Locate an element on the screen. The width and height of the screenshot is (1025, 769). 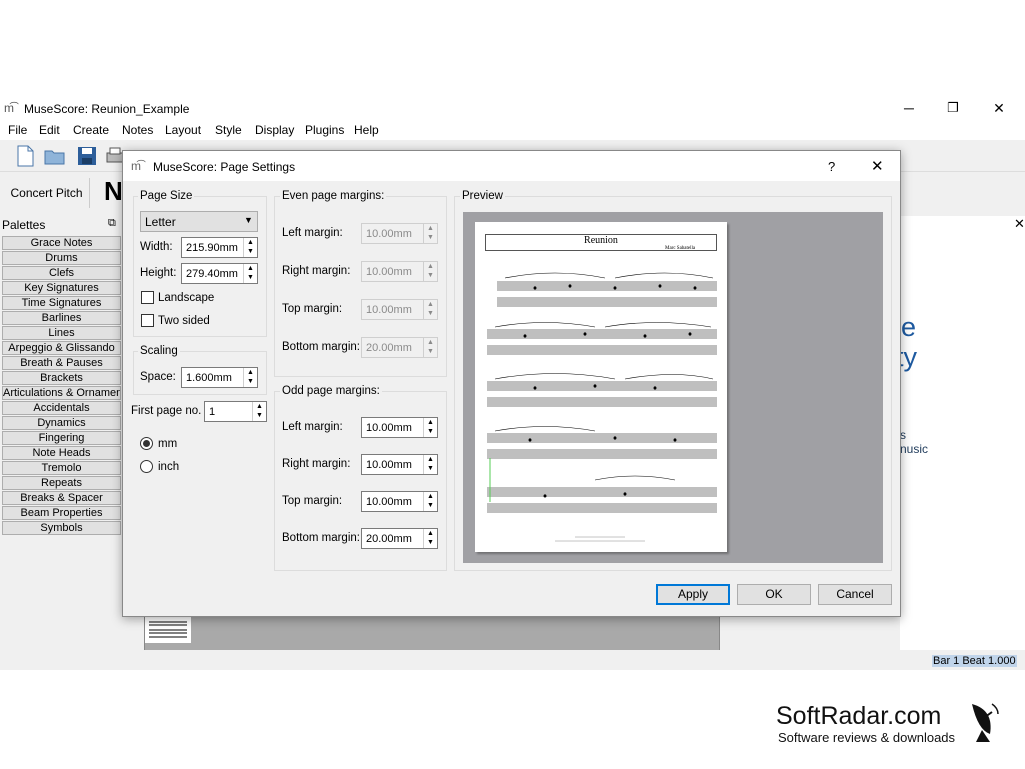
palette-breath: Breath & Pauses is located at coordinates (61, 363).